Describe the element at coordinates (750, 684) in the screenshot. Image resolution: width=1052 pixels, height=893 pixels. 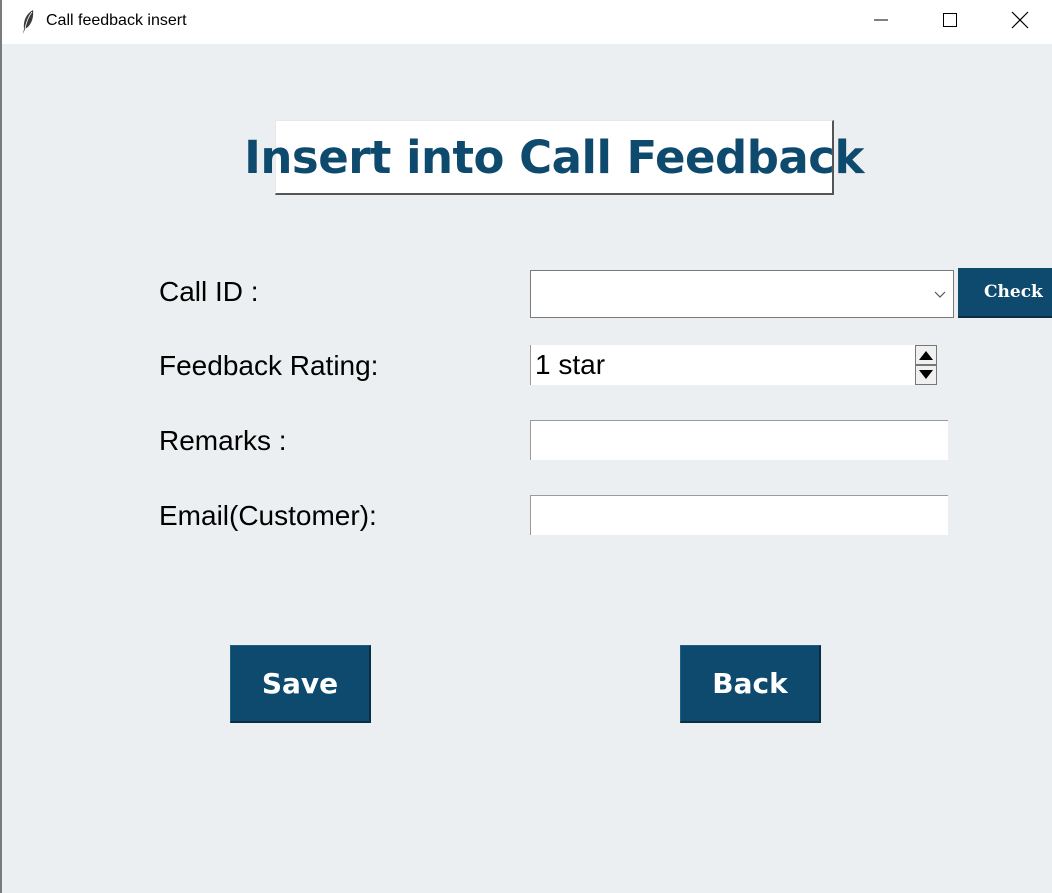
I see `back-button: Back` at that location.